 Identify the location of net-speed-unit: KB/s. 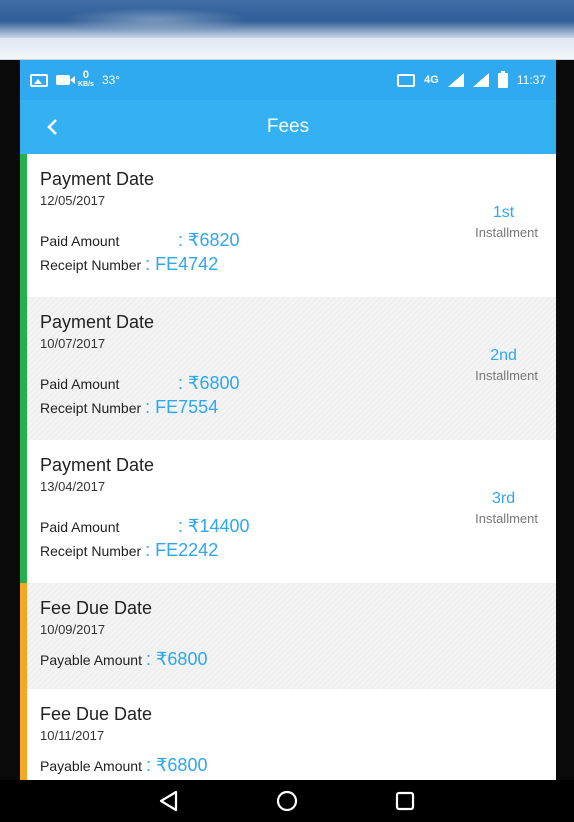
(86, 84).